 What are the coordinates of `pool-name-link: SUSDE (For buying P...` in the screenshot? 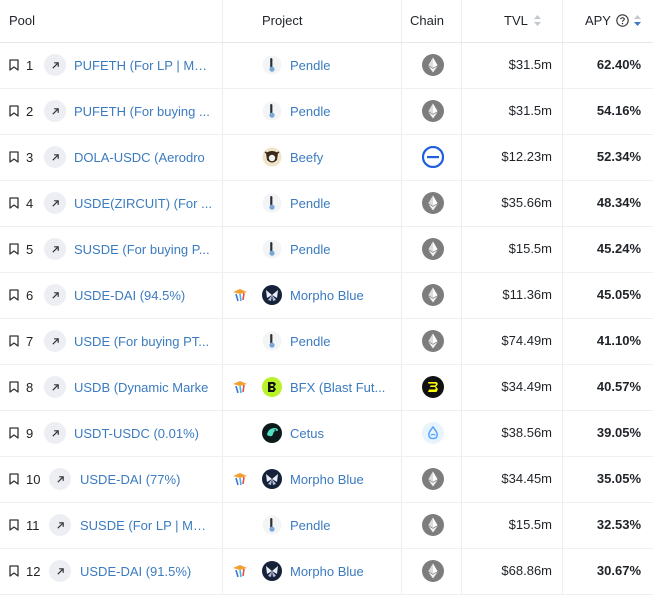 It's located at (143, 249).